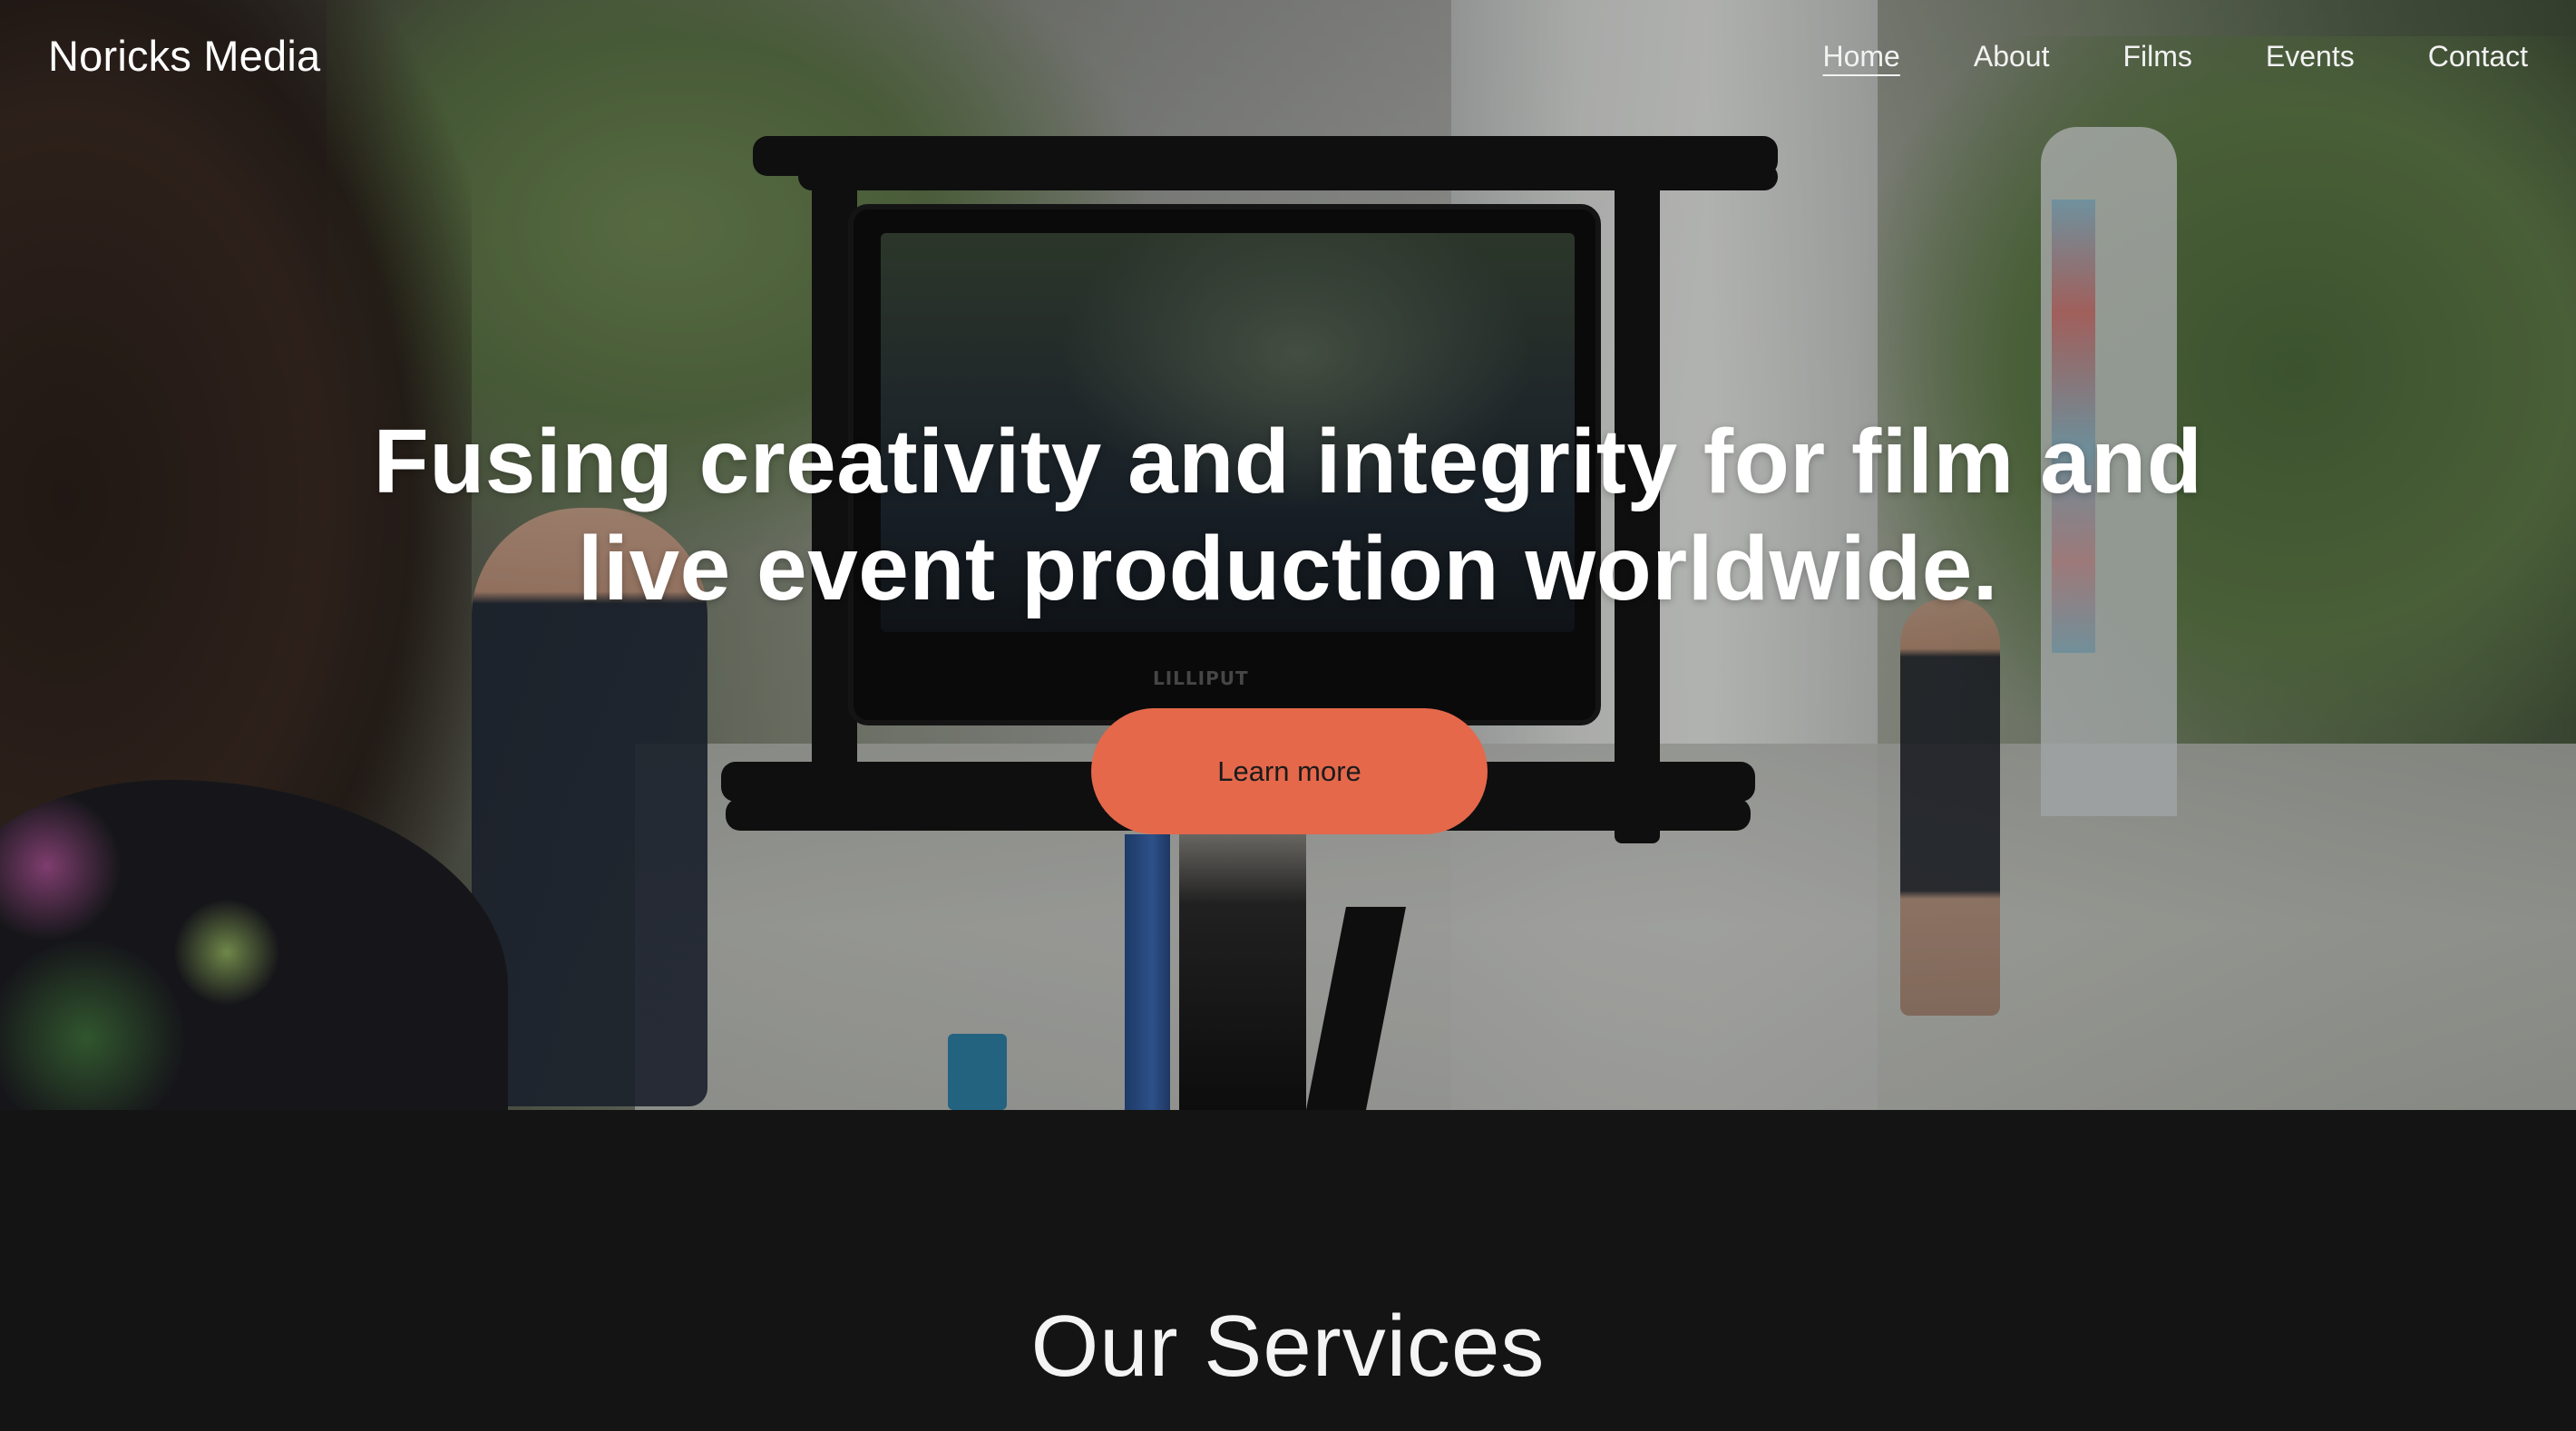 The width and height of the screenshot is (2576, 1431). Describe the element at coordinates (1288, 1346) in the screenshot. I see `services-title: Our Services` at that location.